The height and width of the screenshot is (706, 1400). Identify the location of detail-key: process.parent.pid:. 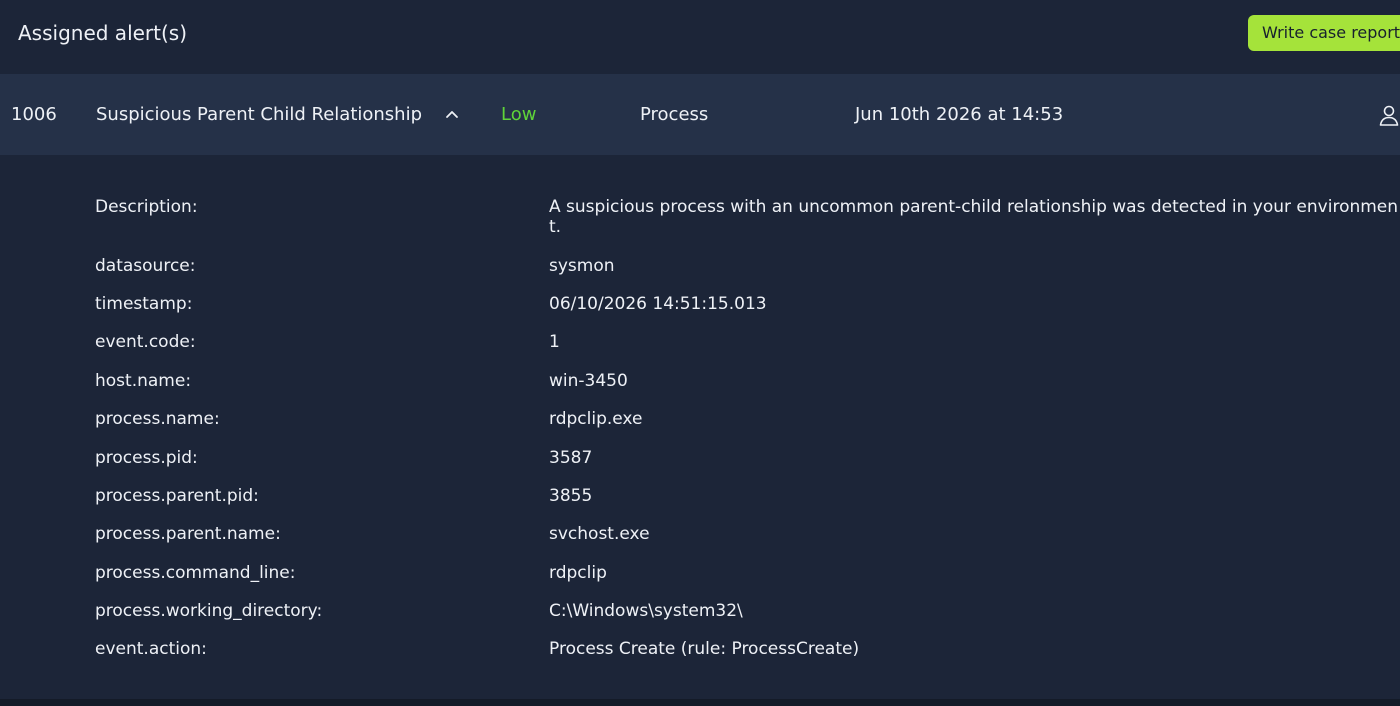
(177, 496).